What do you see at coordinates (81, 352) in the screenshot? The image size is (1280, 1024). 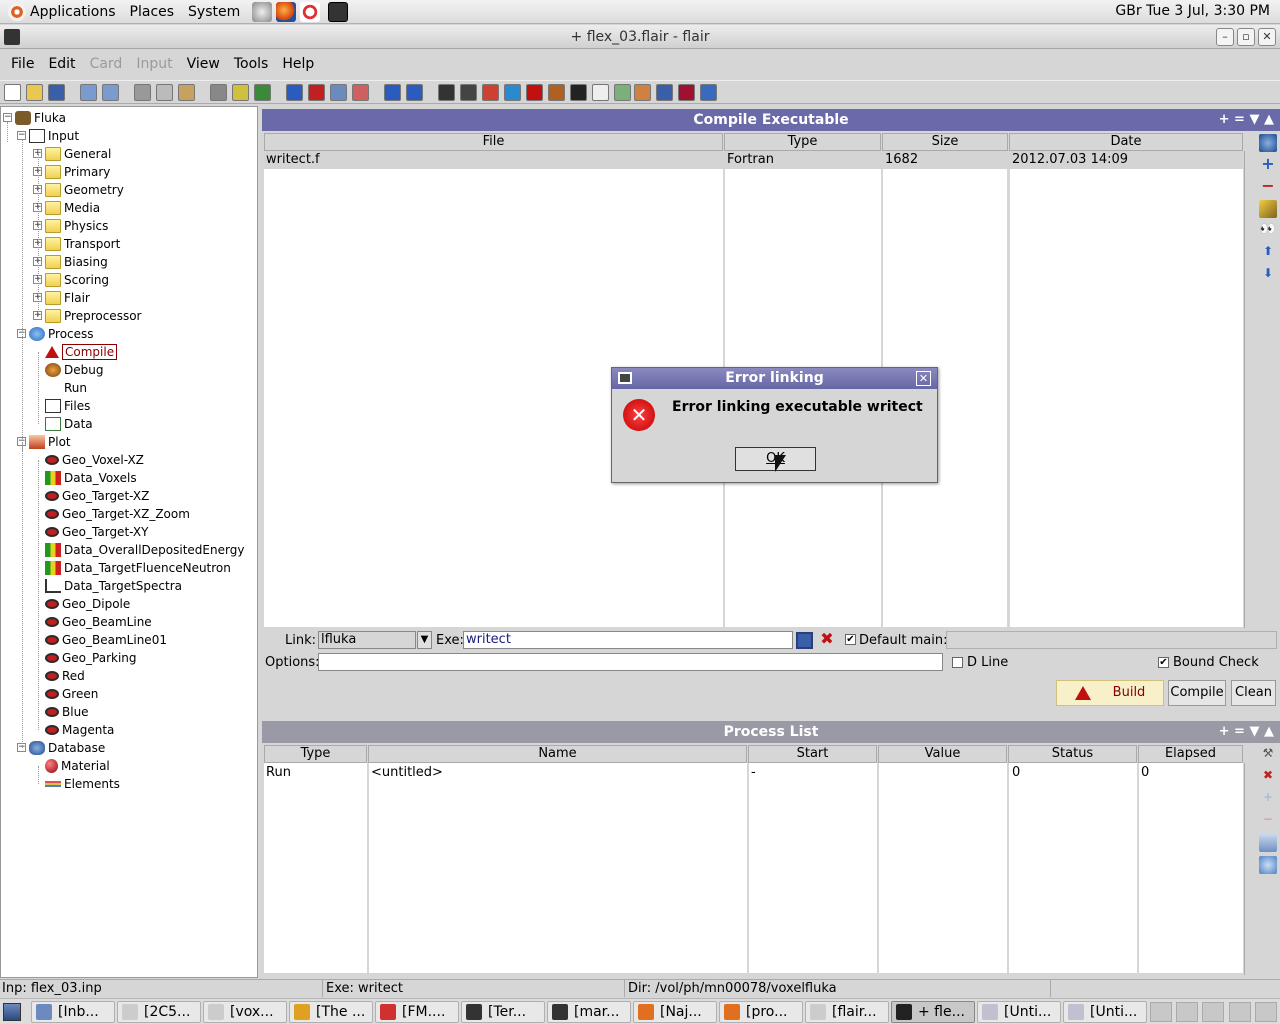 I see `tree-item-compile: Compile` at bounding box center [81, 352].